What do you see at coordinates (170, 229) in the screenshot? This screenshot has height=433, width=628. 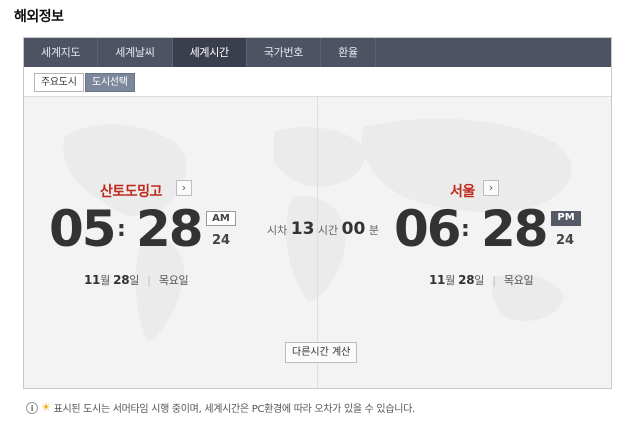 I see `left-minute: 28` at bounding box center [170, 229].